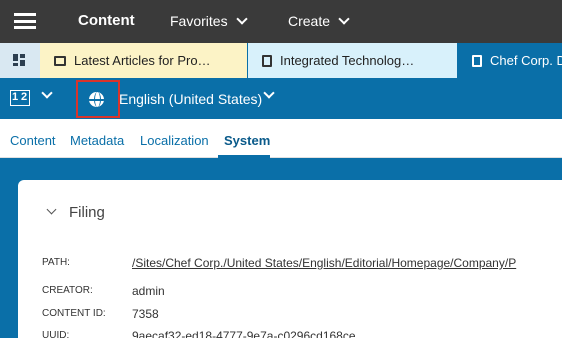  What do you see at coordinates (148, 291) in the screenshot?
I see `creator-value: admin` at bounding box center [148, 291].